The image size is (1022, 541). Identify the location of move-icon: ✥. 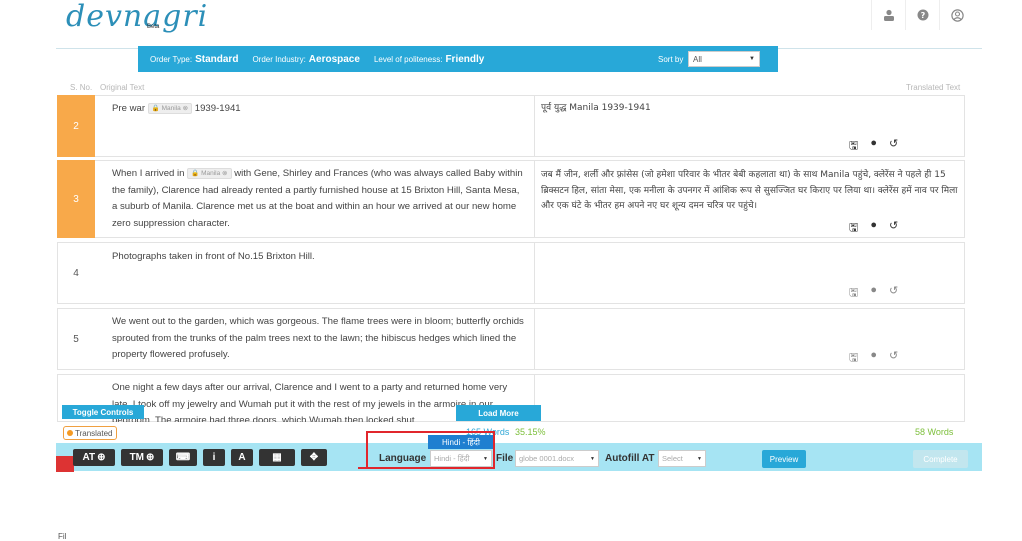
(314, 457).